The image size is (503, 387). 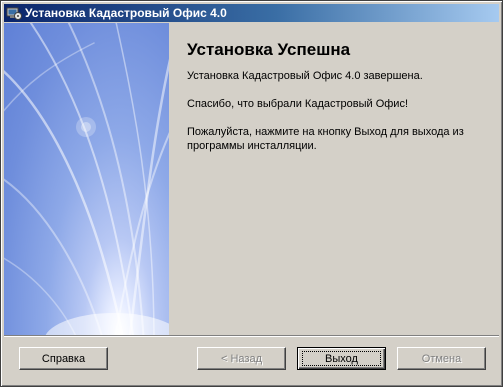 I want to click on installer-icon, so click(x=14, y=13).